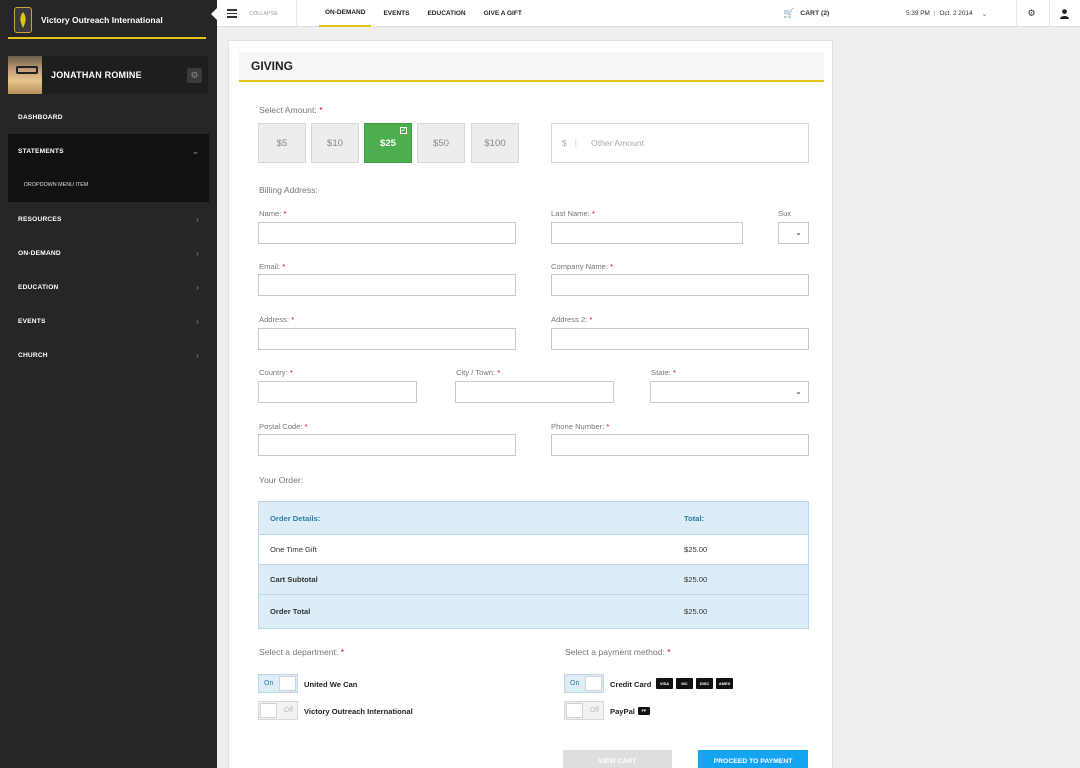 This screenshot has height=768, width=1080. I want to click on brand-title: Victory Outreach International, so click(102, 20).